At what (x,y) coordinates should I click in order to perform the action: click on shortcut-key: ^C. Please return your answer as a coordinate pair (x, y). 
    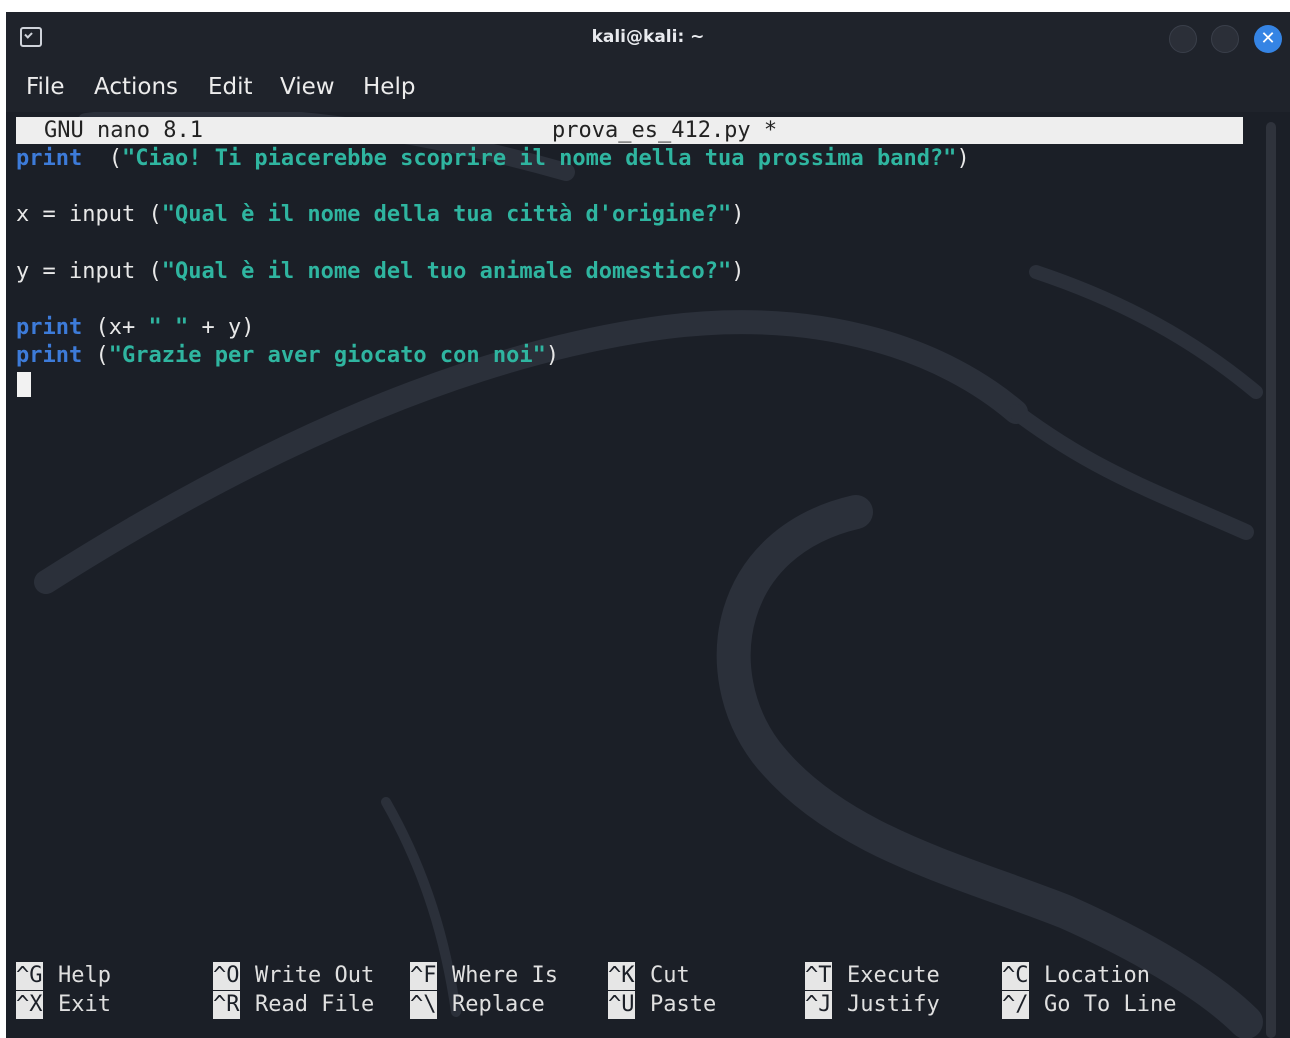
    Looking at the image, I should click on (1015, 976).